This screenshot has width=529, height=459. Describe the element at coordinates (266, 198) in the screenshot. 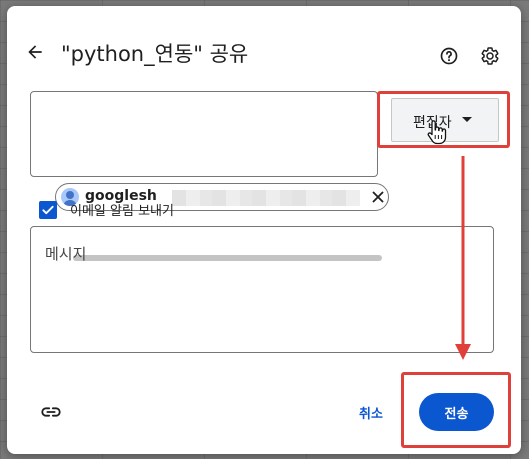

I see `redacted-email` at that location.